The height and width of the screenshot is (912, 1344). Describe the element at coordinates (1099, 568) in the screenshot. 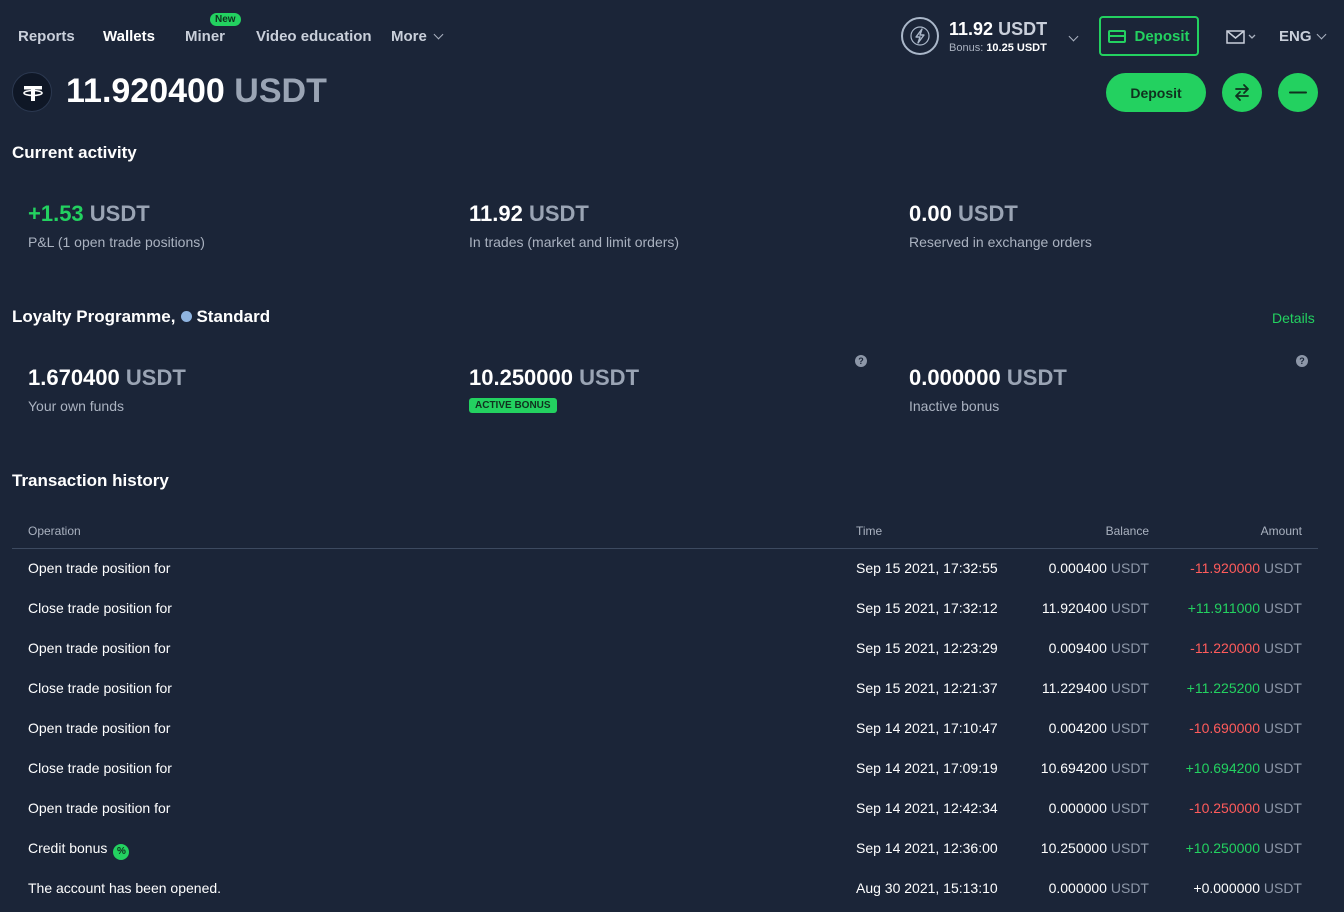

I see `balance-cell: 0.000400 USDT` at that location.